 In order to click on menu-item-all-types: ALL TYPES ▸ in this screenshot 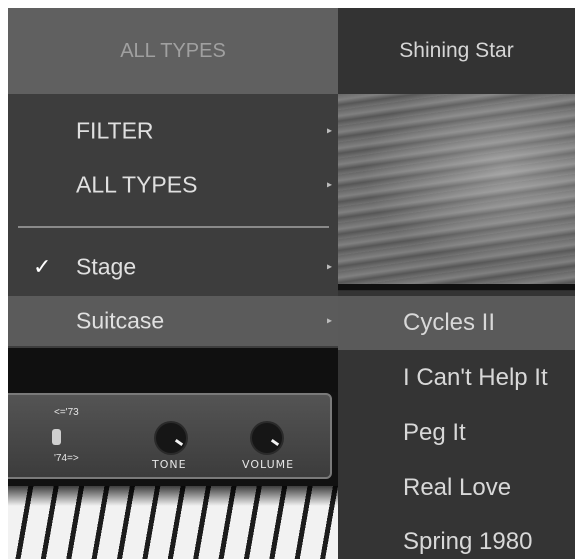, I will do `click(173, 185)`.